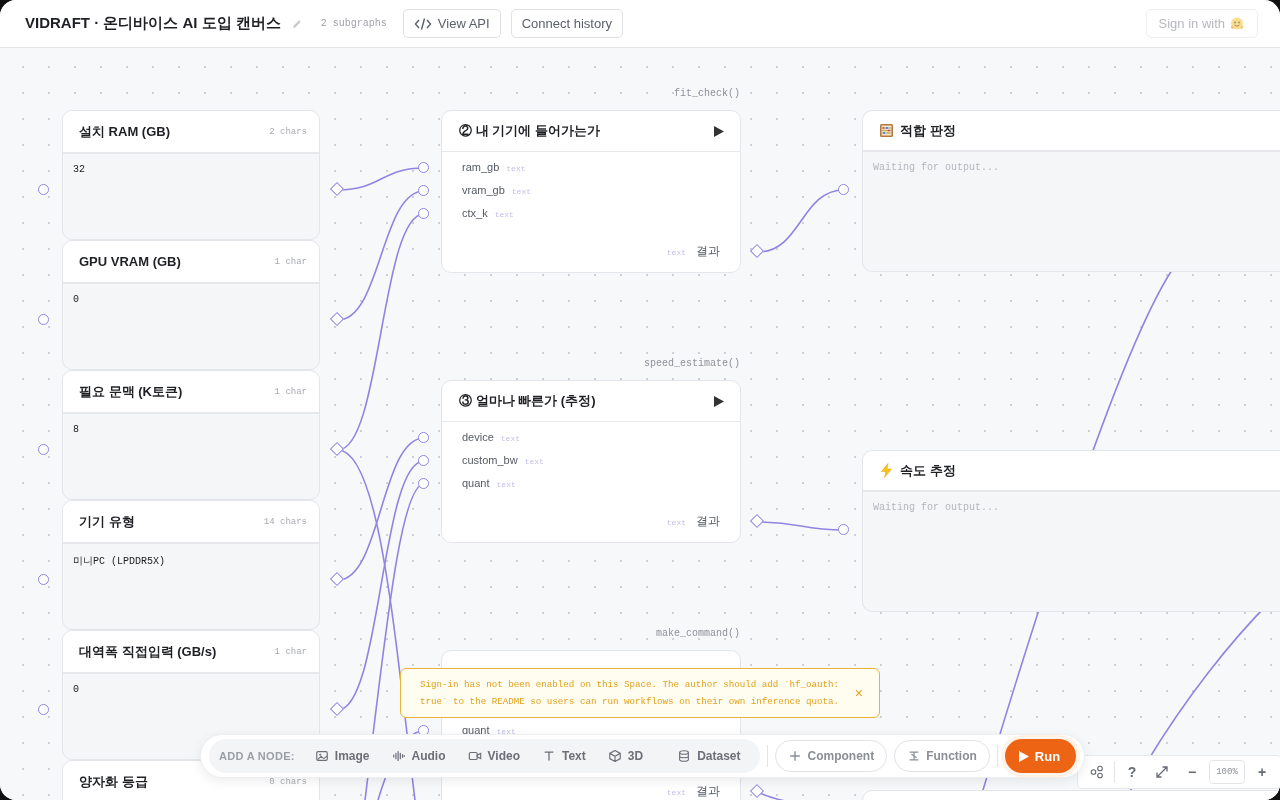 This screenshot has width=1280, height=800. What do you see at coordinates (130, 261) in the screenshot?
I see `input-node-title: GPU VRAM (GB)` at bounding box center [130, 261].